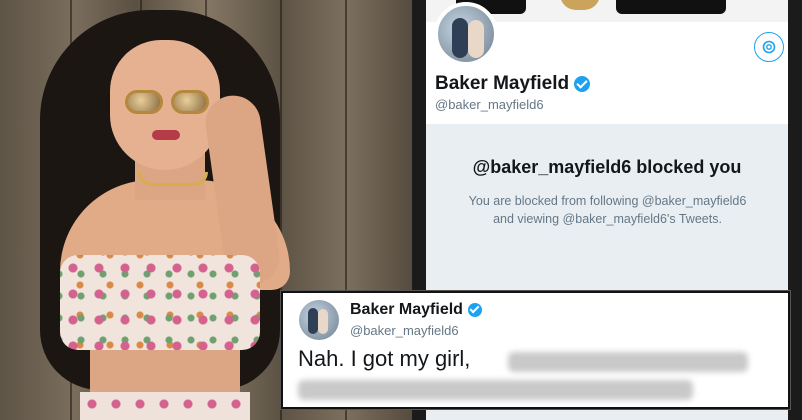 Image resolution: width=802 pixels, height=420 pixels. Describe the element at coordinates (173, 179) in the screenshot. I see `photo-necklace` at that location.